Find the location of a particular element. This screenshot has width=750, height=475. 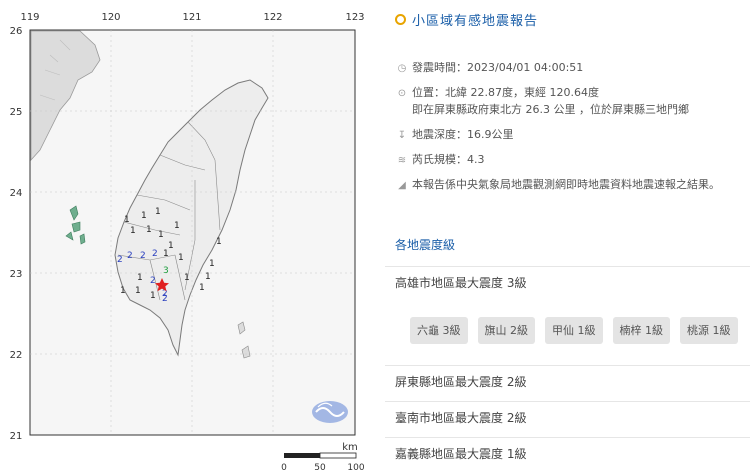

location-coords: 位置：北緯 22.87度，東經 120.64度 is located at coordinates (505, 92).